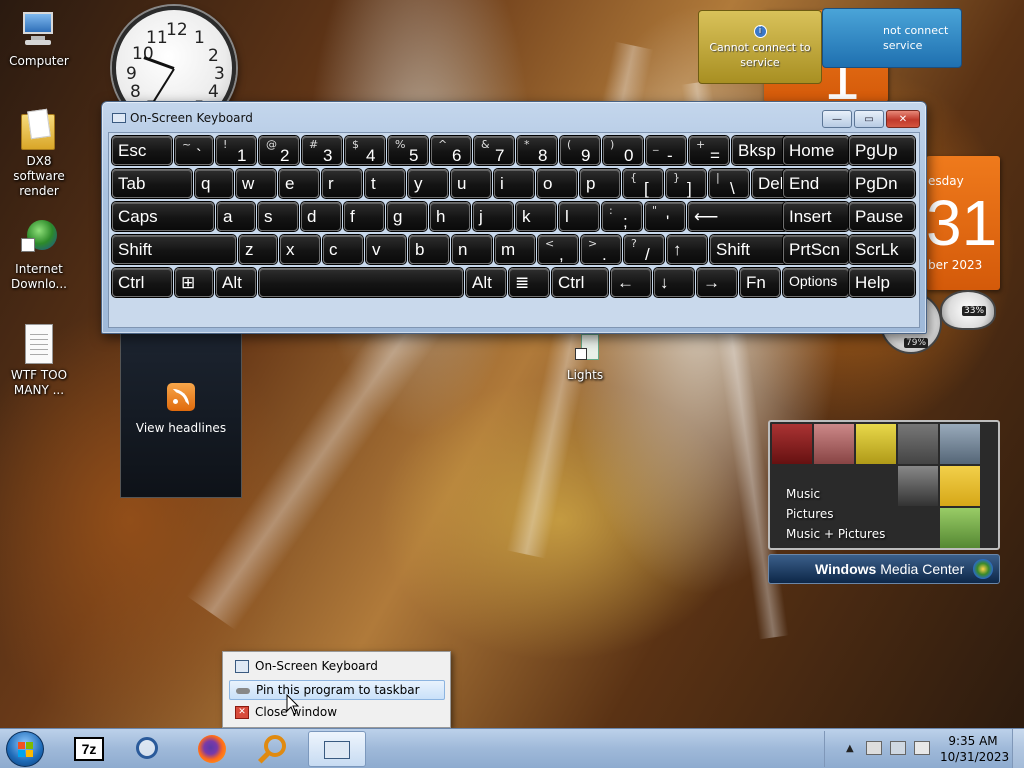 Image resolution: width=1024 pixels, height=768 pixels. Describe the element at coordinates (760, 282) in the screenshot. I see `key-4-10: Fn` at that location.